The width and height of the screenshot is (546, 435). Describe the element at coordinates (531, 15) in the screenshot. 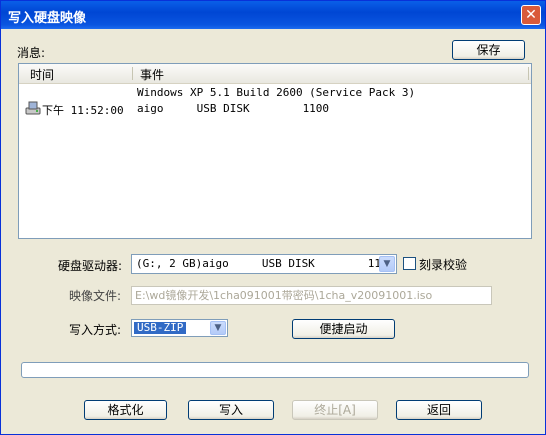

I see `close-button: ✕` at that location.